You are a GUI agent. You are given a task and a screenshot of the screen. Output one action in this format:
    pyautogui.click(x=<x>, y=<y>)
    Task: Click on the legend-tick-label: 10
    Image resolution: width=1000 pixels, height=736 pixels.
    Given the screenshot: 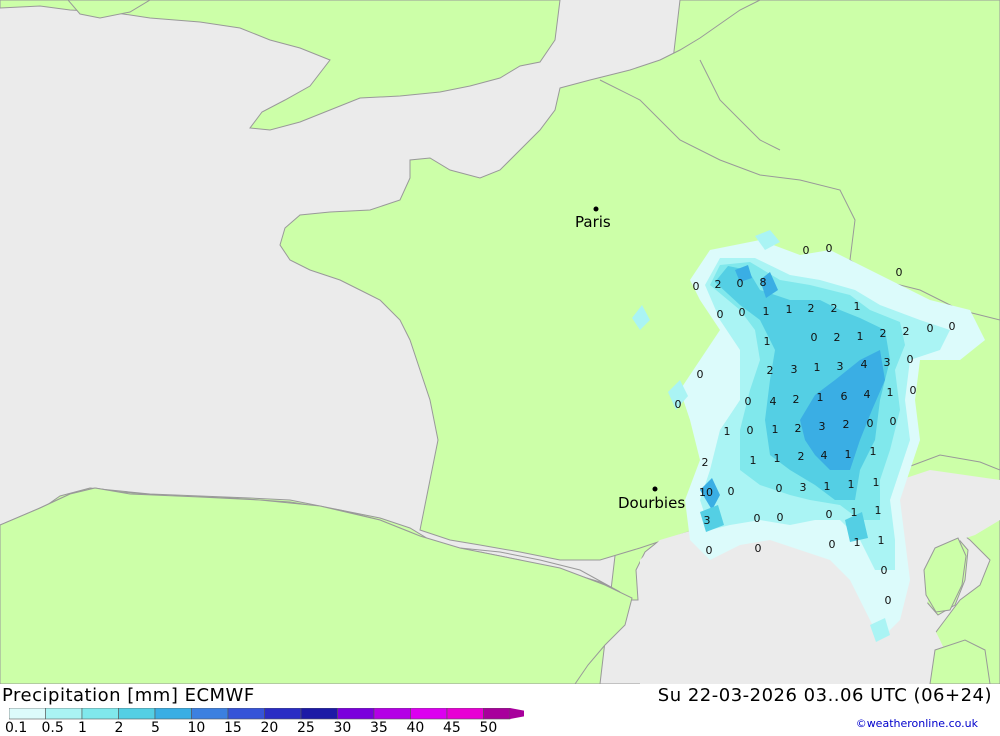 What is the action you would take?
    pyautogui.click(x=196, y=728)
    